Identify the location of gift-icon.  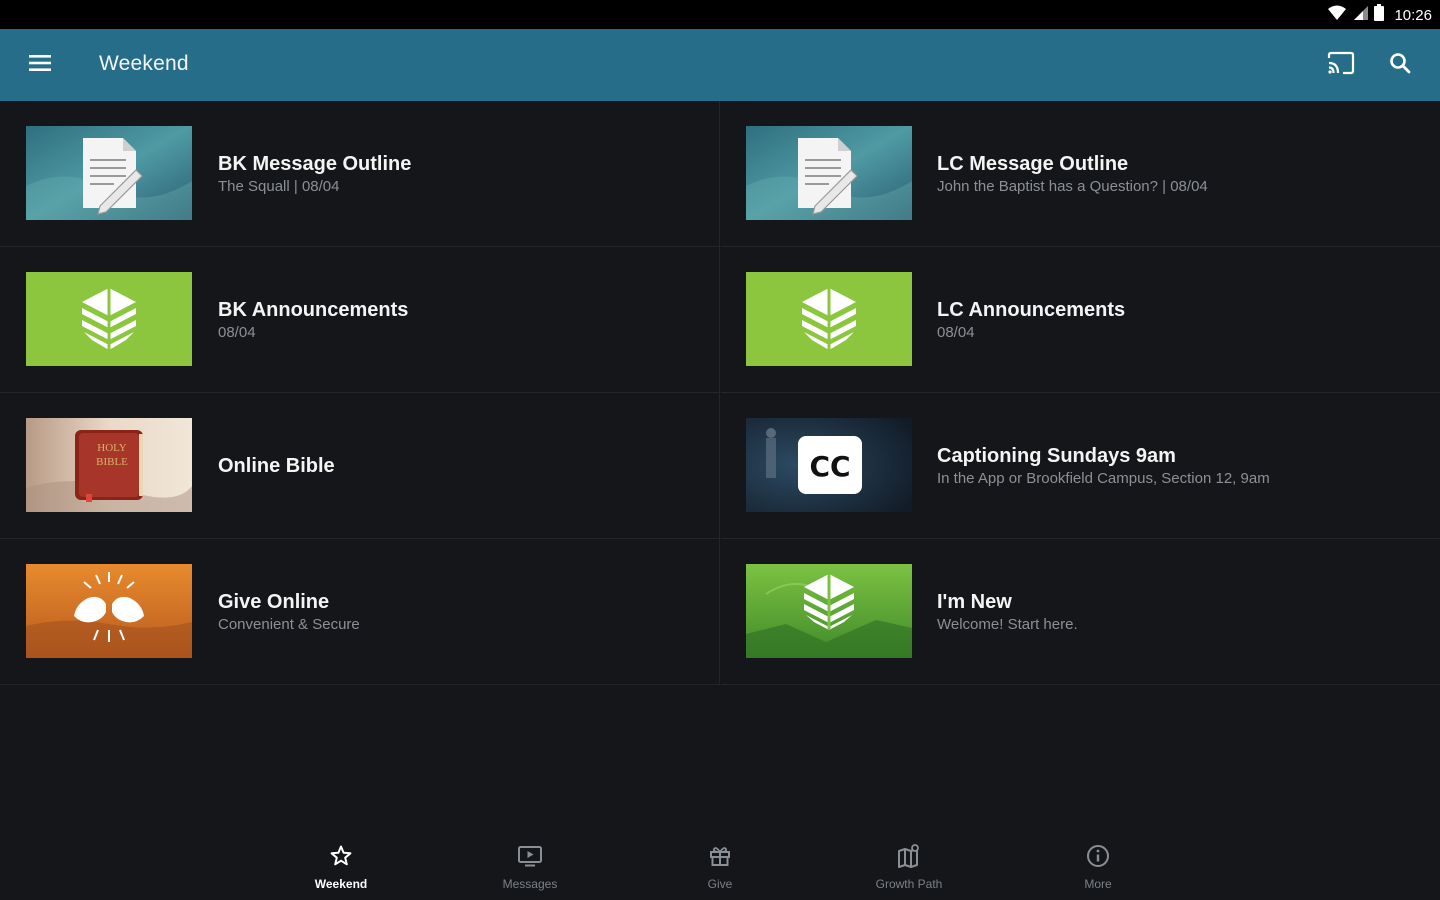
(720, 858).